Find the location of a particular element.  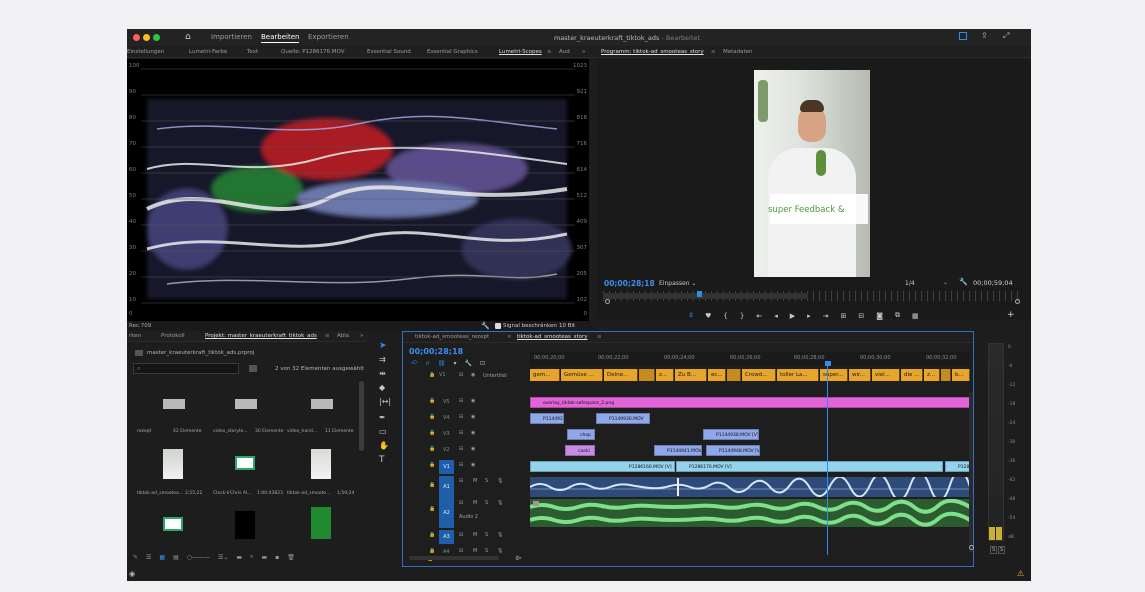

nav-import: Importieren is located at coordinates (231, 37).